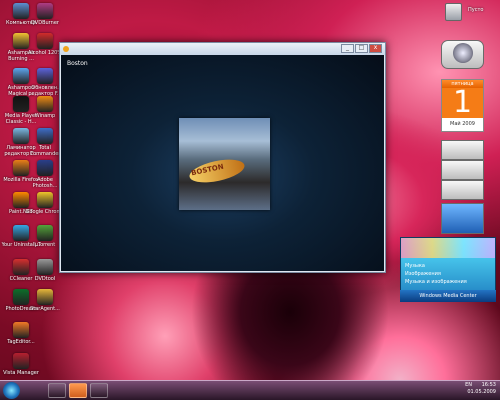 The width and height of the screenshot is (500, 400). Describe the element at coordinates (250, 390) in the screenshot. I see `taskbar: EN 16:53 01.05.2009` at that location.